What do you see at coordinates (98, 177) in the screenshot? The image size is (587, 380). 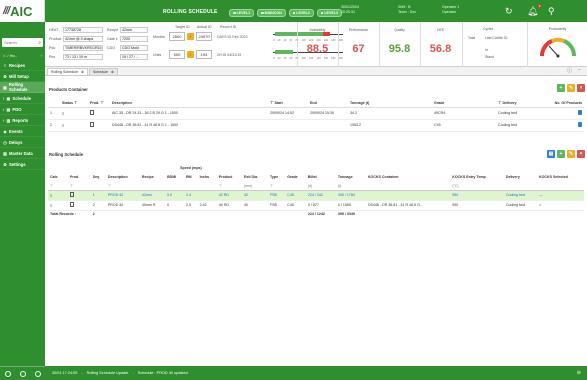 I see `col-seq: Seq` at bounding box center [98, 177].